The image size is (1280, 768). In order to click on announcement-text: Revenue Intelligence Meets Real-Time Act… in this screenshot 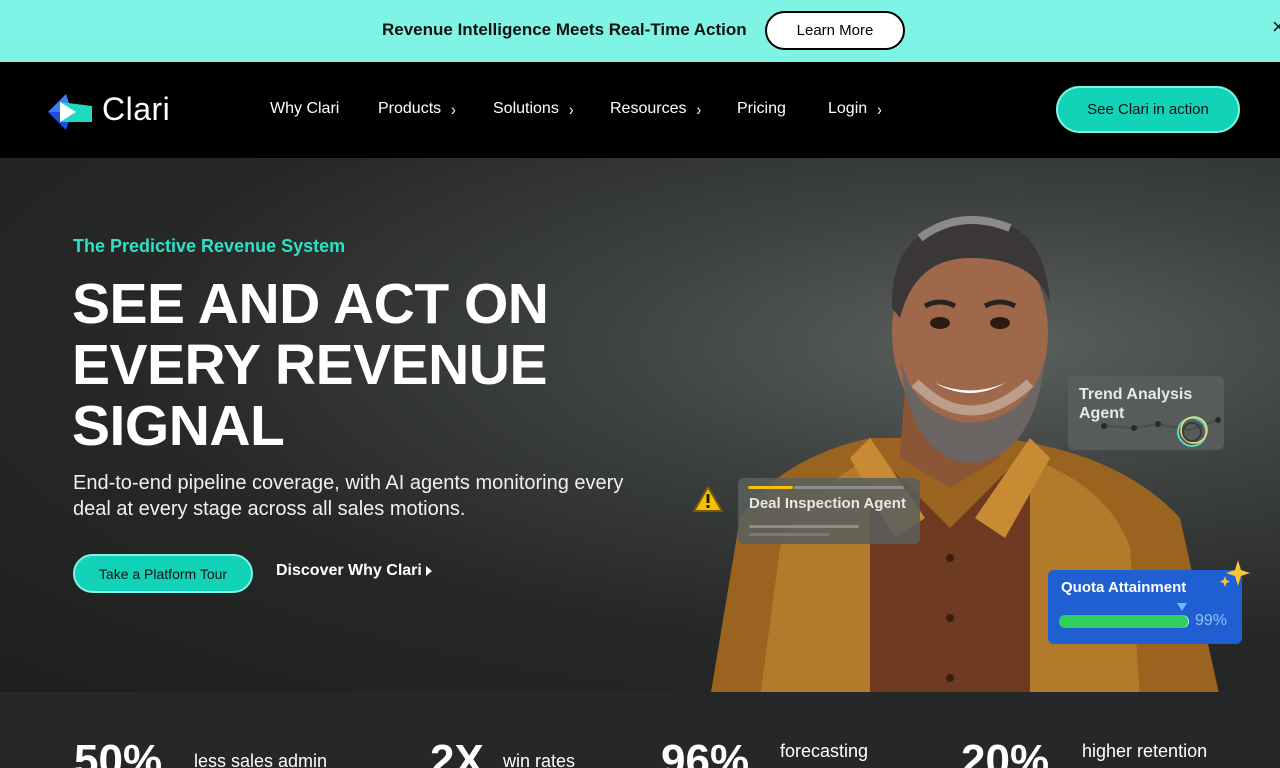, I will do `click(564, 29)`.